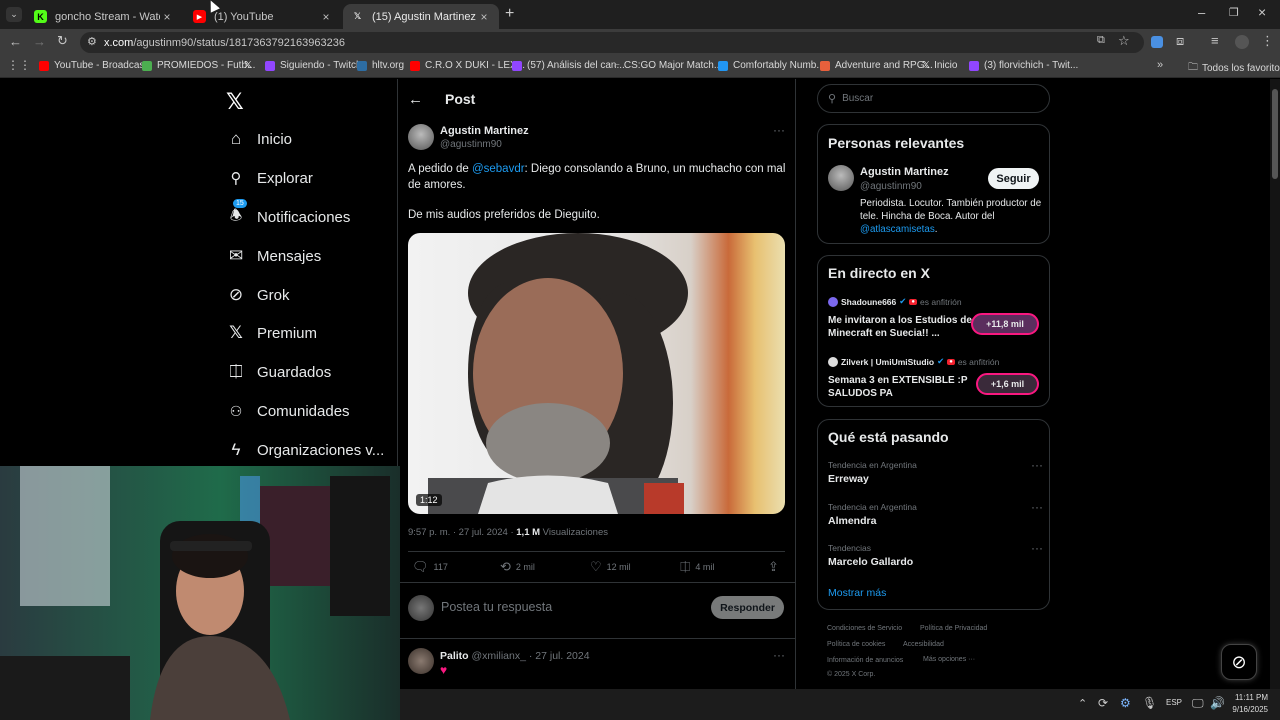 The width and height of the screenshot is (1280, 720). Describe the element at coordinates (904, 172) in the screenshot. I see `relevant-name: Agustin Martinez` at that location.